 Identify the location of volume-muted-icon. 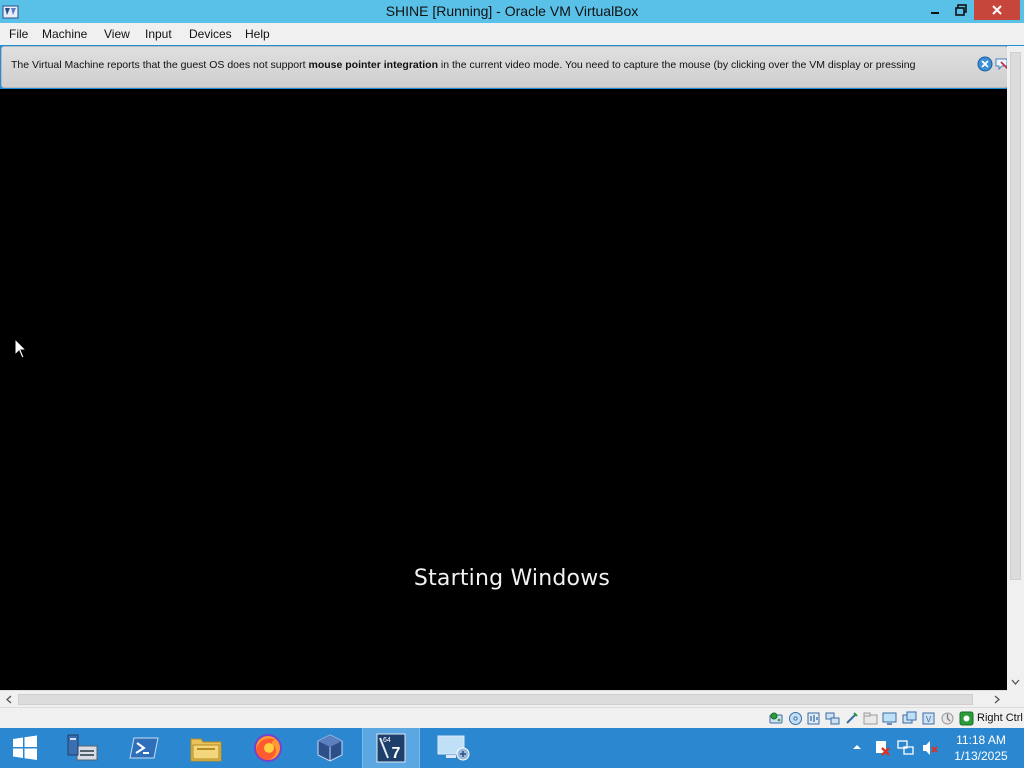
(930, 748).